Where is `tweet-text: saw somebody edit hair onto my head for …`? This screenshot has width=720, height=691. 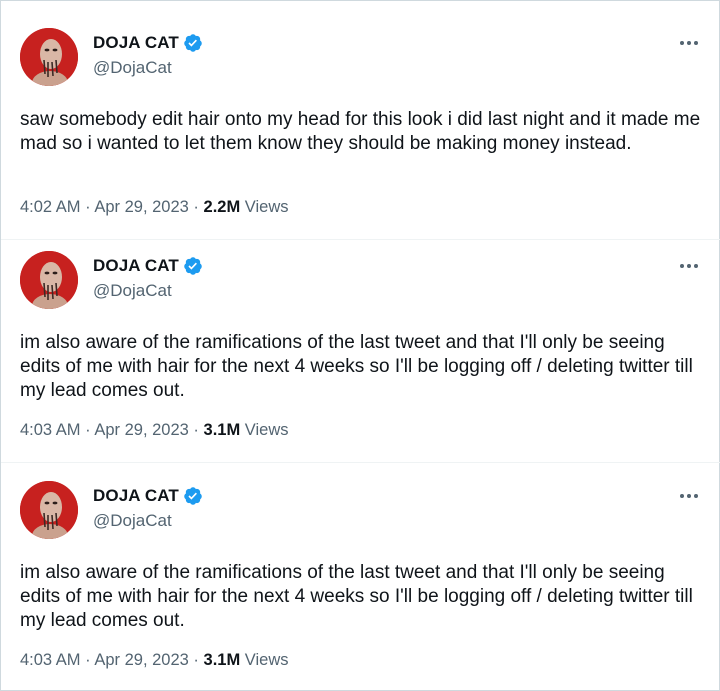
tweet-text: saw somebody edit hair onto my head for … is located at coordinates (360, 131).